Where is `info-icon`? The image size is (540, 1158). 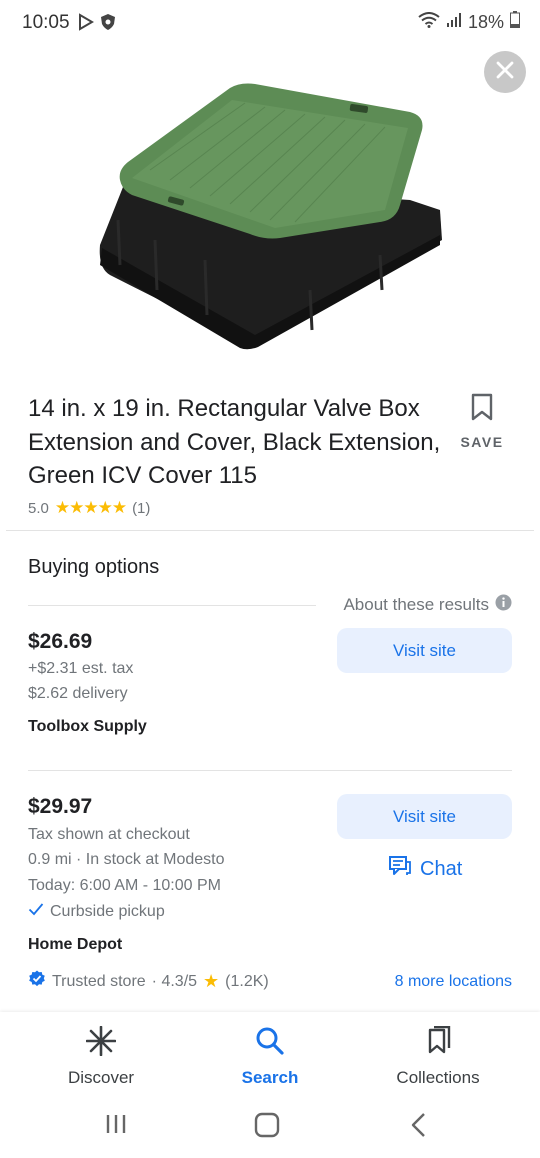 info-icon is located at coordinates (503, 605).